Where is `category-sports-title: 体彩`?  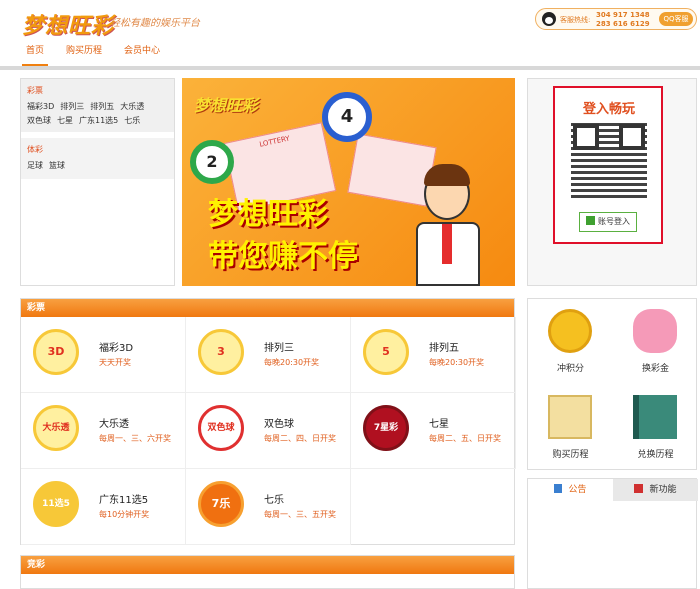 category-sports-title: 体彩 is located at coordinates (35, 149).